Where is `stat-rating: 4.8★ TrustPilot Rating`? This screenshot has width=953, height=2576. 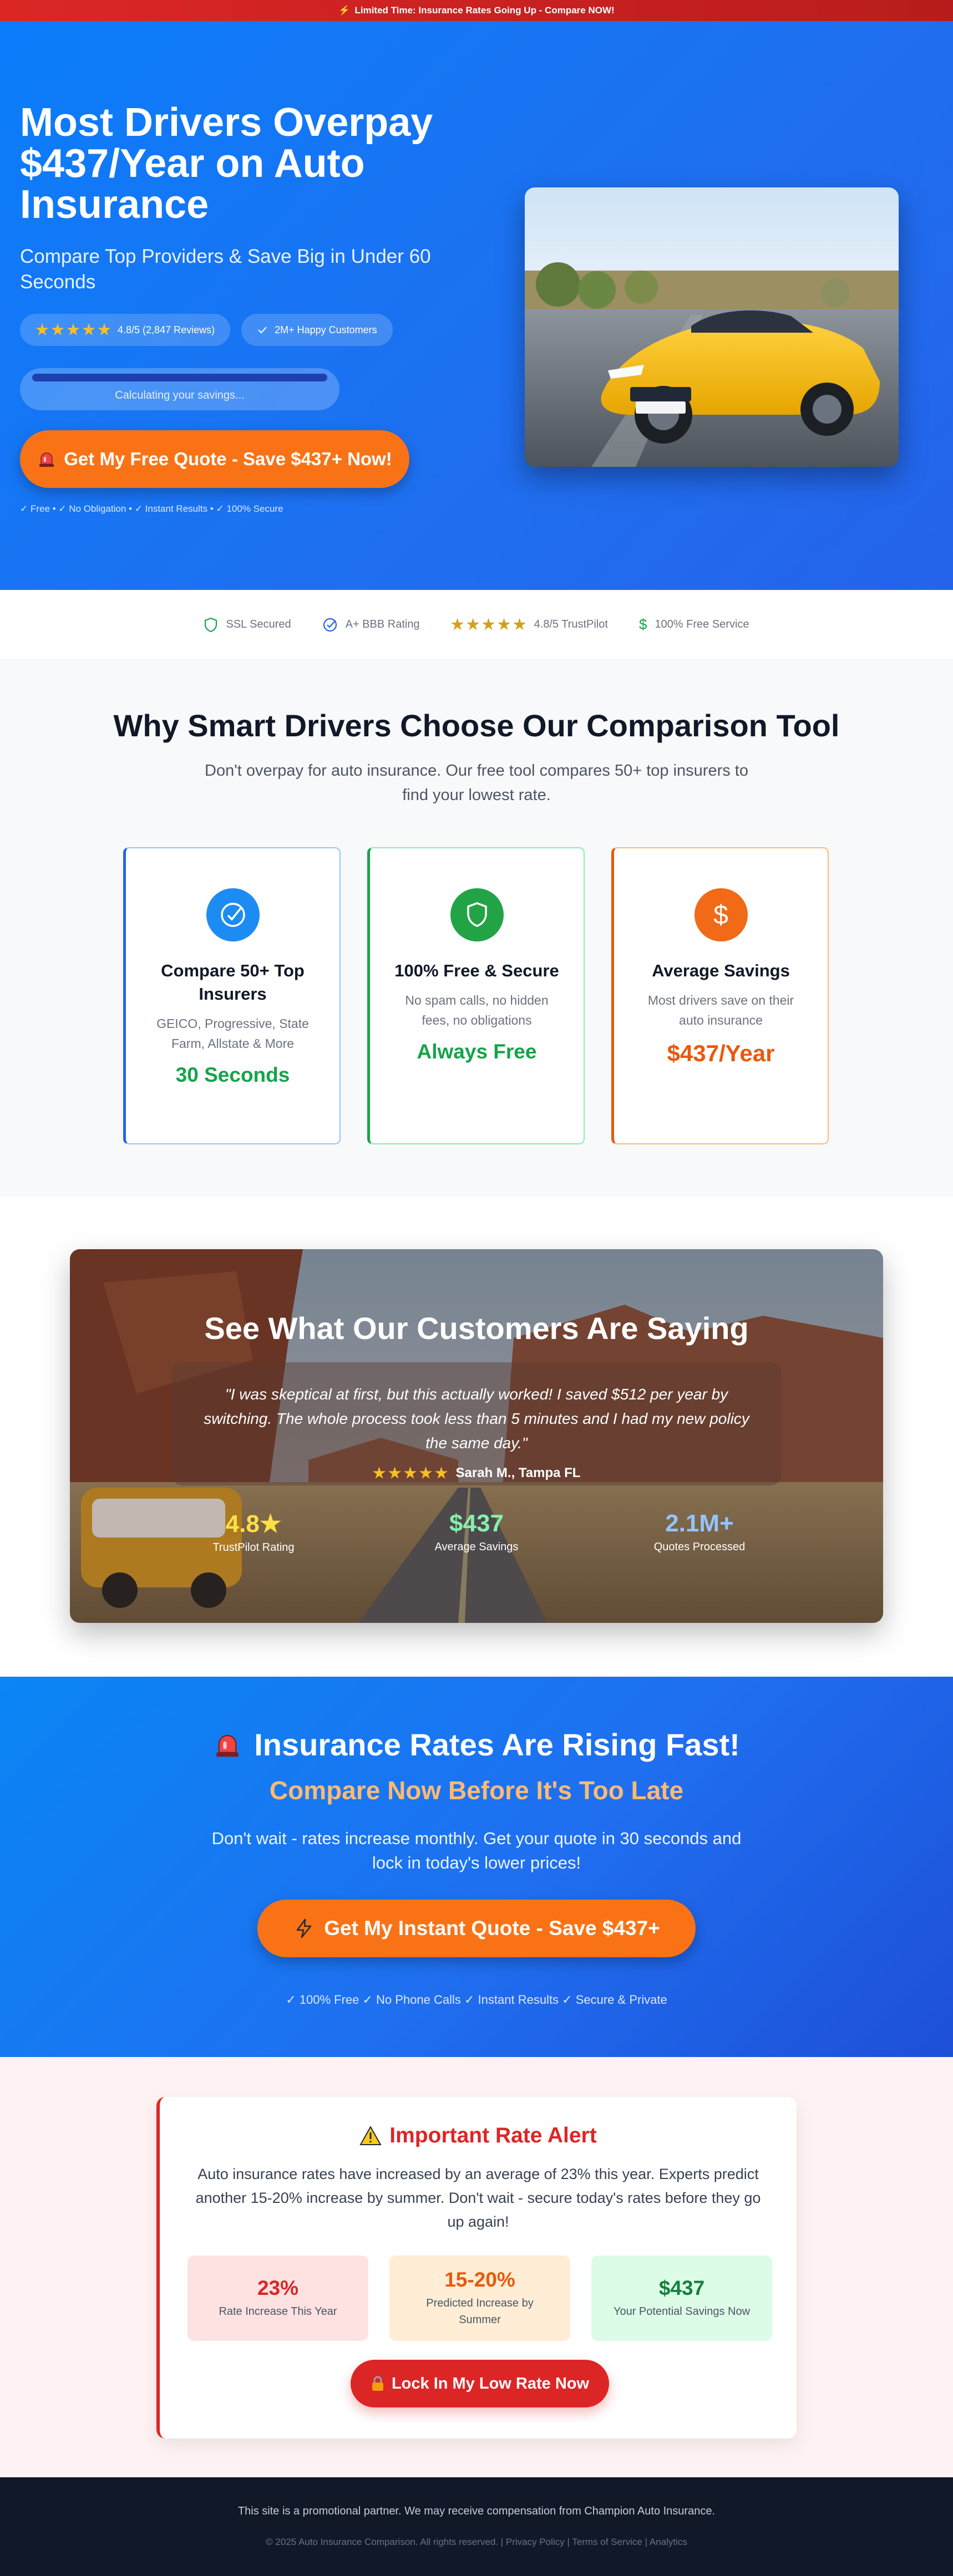
stat-rating: 4.8★ TrustPilot Rating is located at coordinates (253, 1532).